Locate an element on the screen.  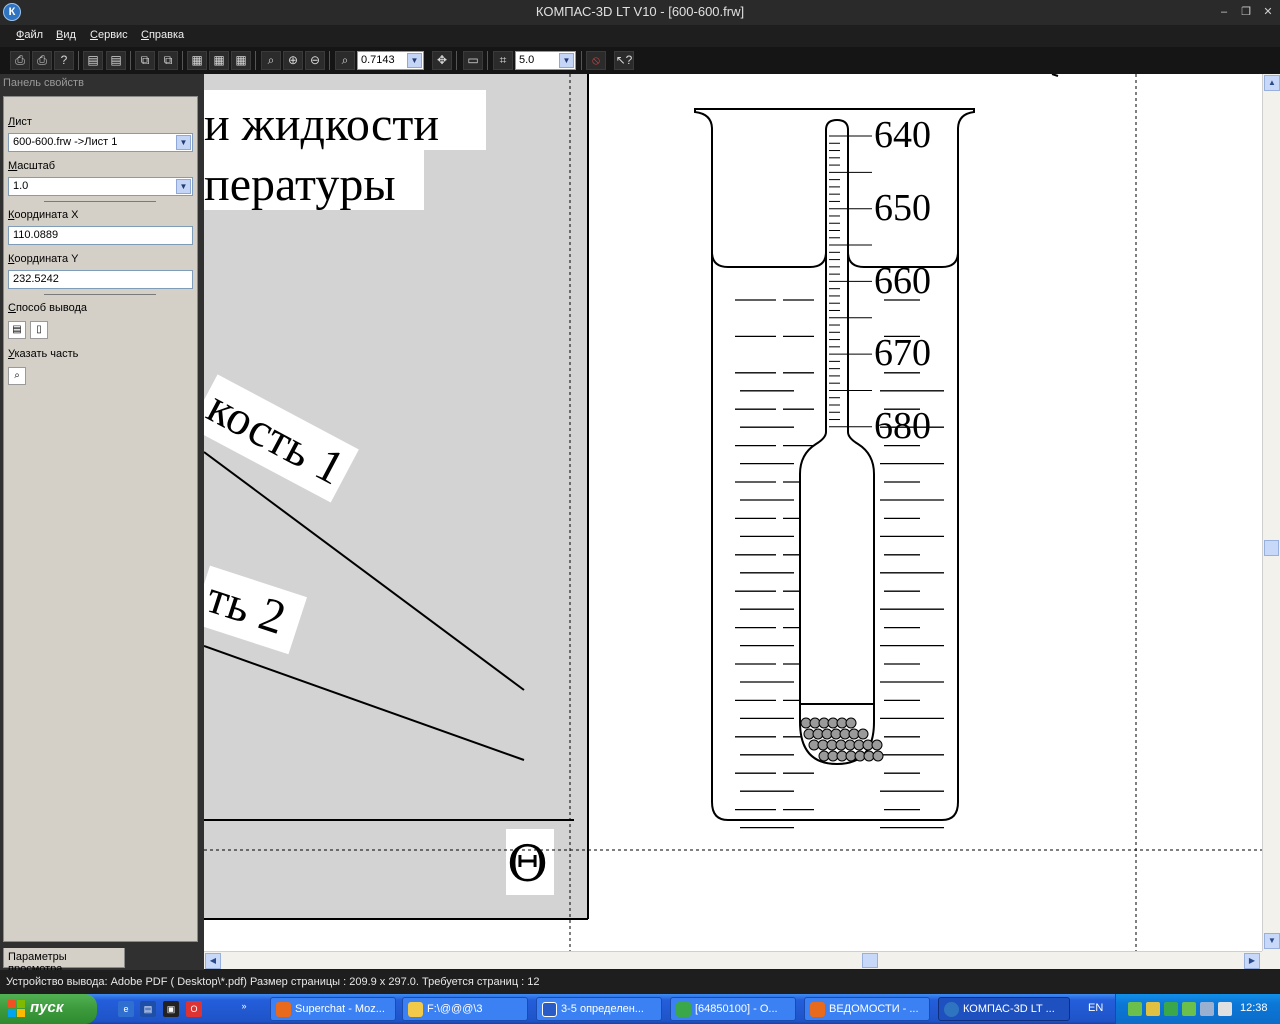
tray-app-icon is located at coordinates (1153, 1009).